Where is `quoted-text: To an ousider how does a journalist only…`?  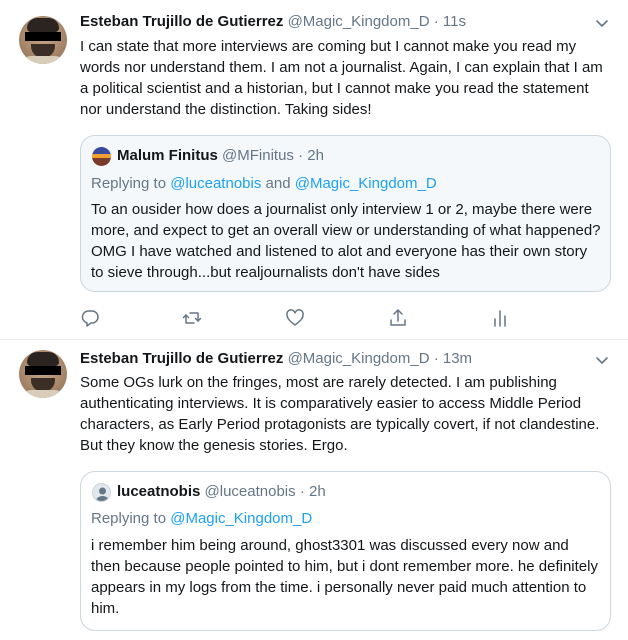
quoted-text: To an ousider how does a journalist only… is located at coordinates (346, 241).